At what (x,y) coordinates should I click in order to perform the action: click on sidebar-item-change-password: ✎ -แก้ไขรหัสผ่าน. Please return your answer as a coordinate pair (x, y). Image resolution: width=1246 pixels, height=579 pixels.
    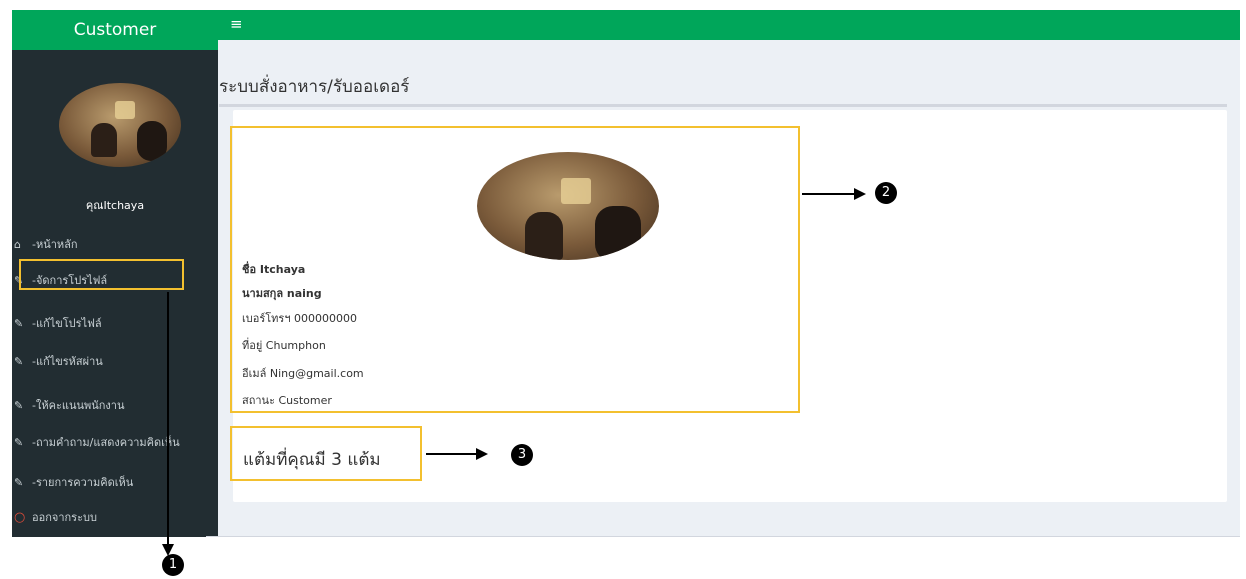
    Looking at the image, I should click on (58, 361).